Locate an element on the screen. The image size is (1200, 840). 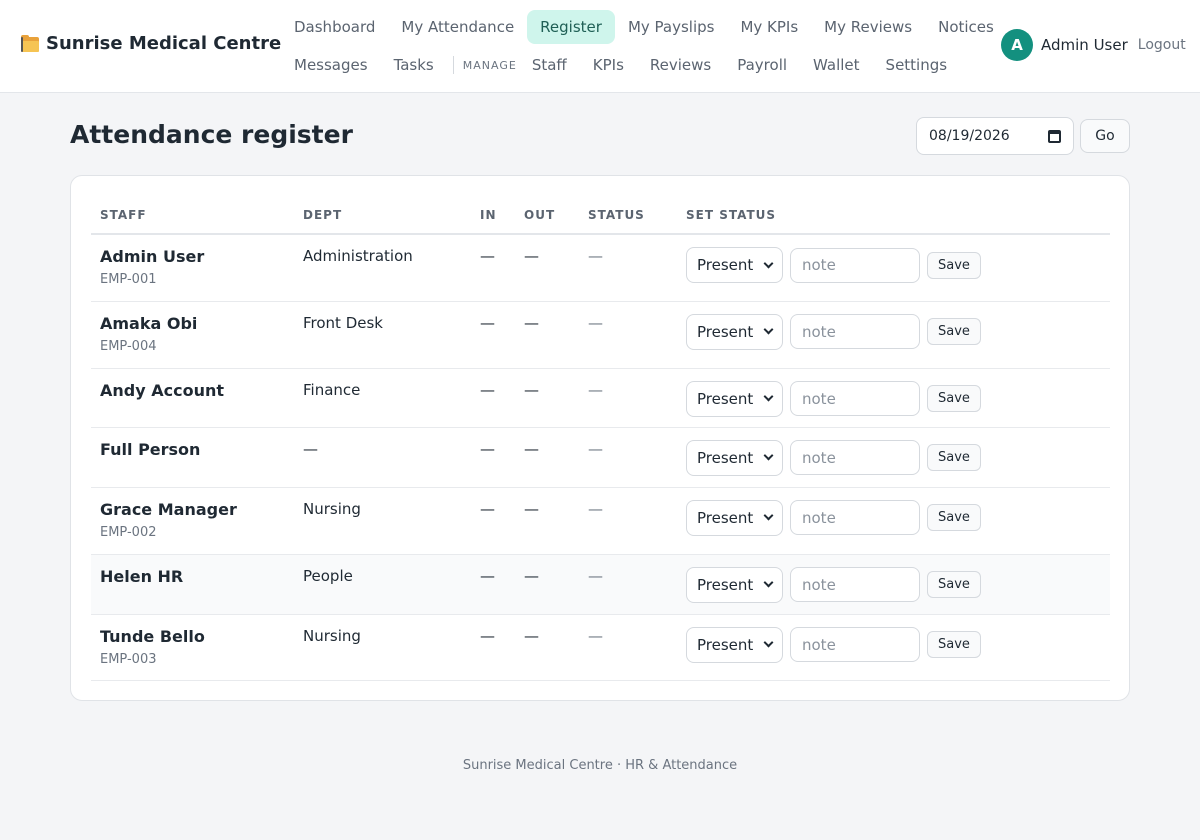
staff-name: Admin User is located at coordinates (197, 256).